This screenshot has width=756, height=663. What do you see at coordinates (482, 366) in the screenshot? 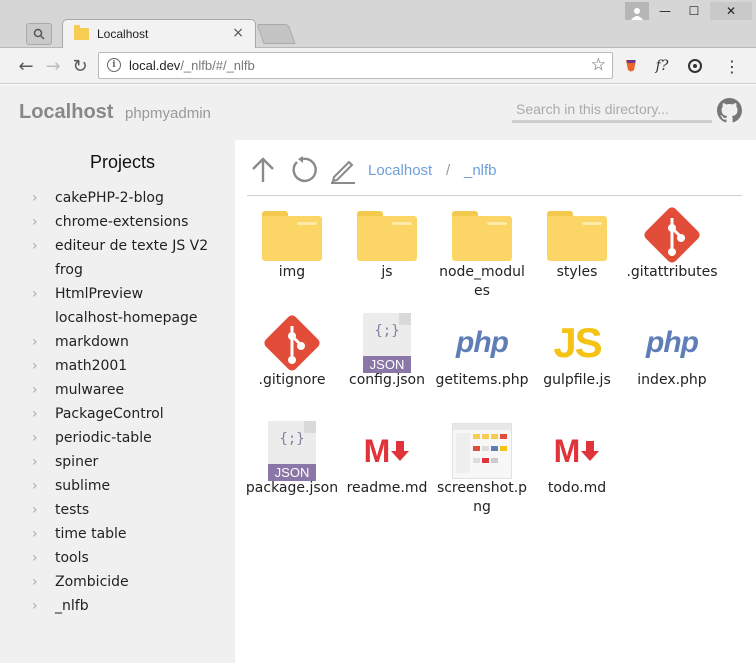
I see `file-item: php getitems.php` at bounding box center [482, 366].